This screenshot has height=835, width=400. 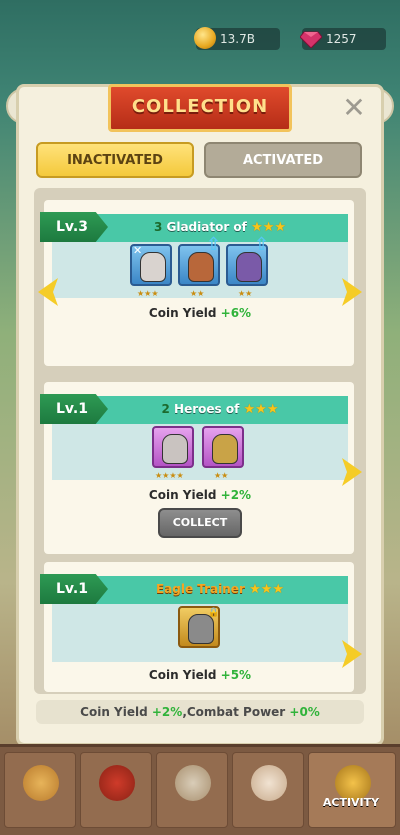 I want to click on coin-icon, so click(x=205, y=38).